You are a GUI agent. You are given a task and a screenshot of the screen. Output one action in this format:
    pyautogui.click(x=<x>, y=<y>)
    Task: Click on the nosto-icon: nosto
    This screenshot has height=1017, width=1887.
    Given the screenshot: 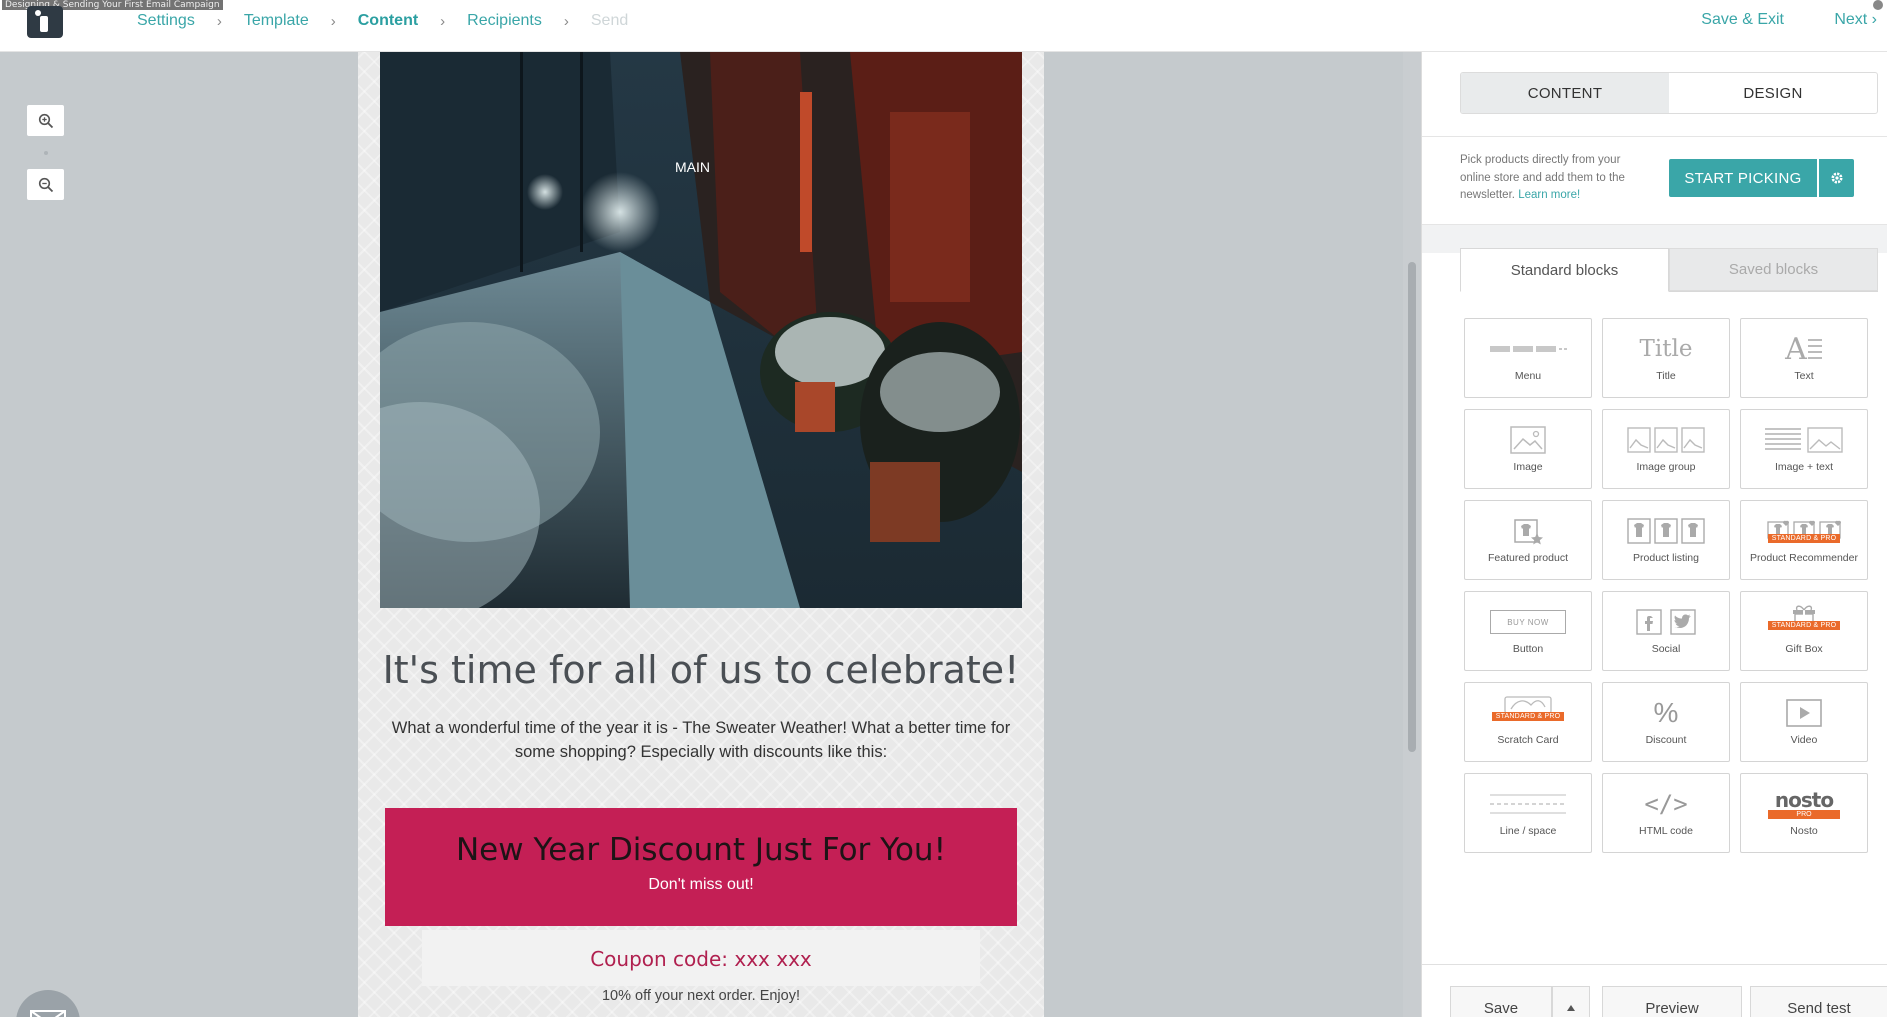 What is the action you would take?
    pyautogui.click(x=1804, y=800)
    